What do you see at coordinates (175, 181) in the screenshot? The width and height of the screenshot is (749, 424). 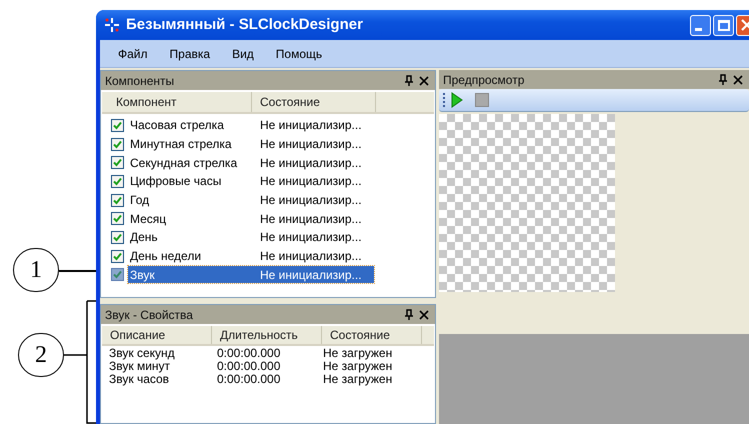 I see `component-name: Цифровые часы` at bounding box center [175, 181].